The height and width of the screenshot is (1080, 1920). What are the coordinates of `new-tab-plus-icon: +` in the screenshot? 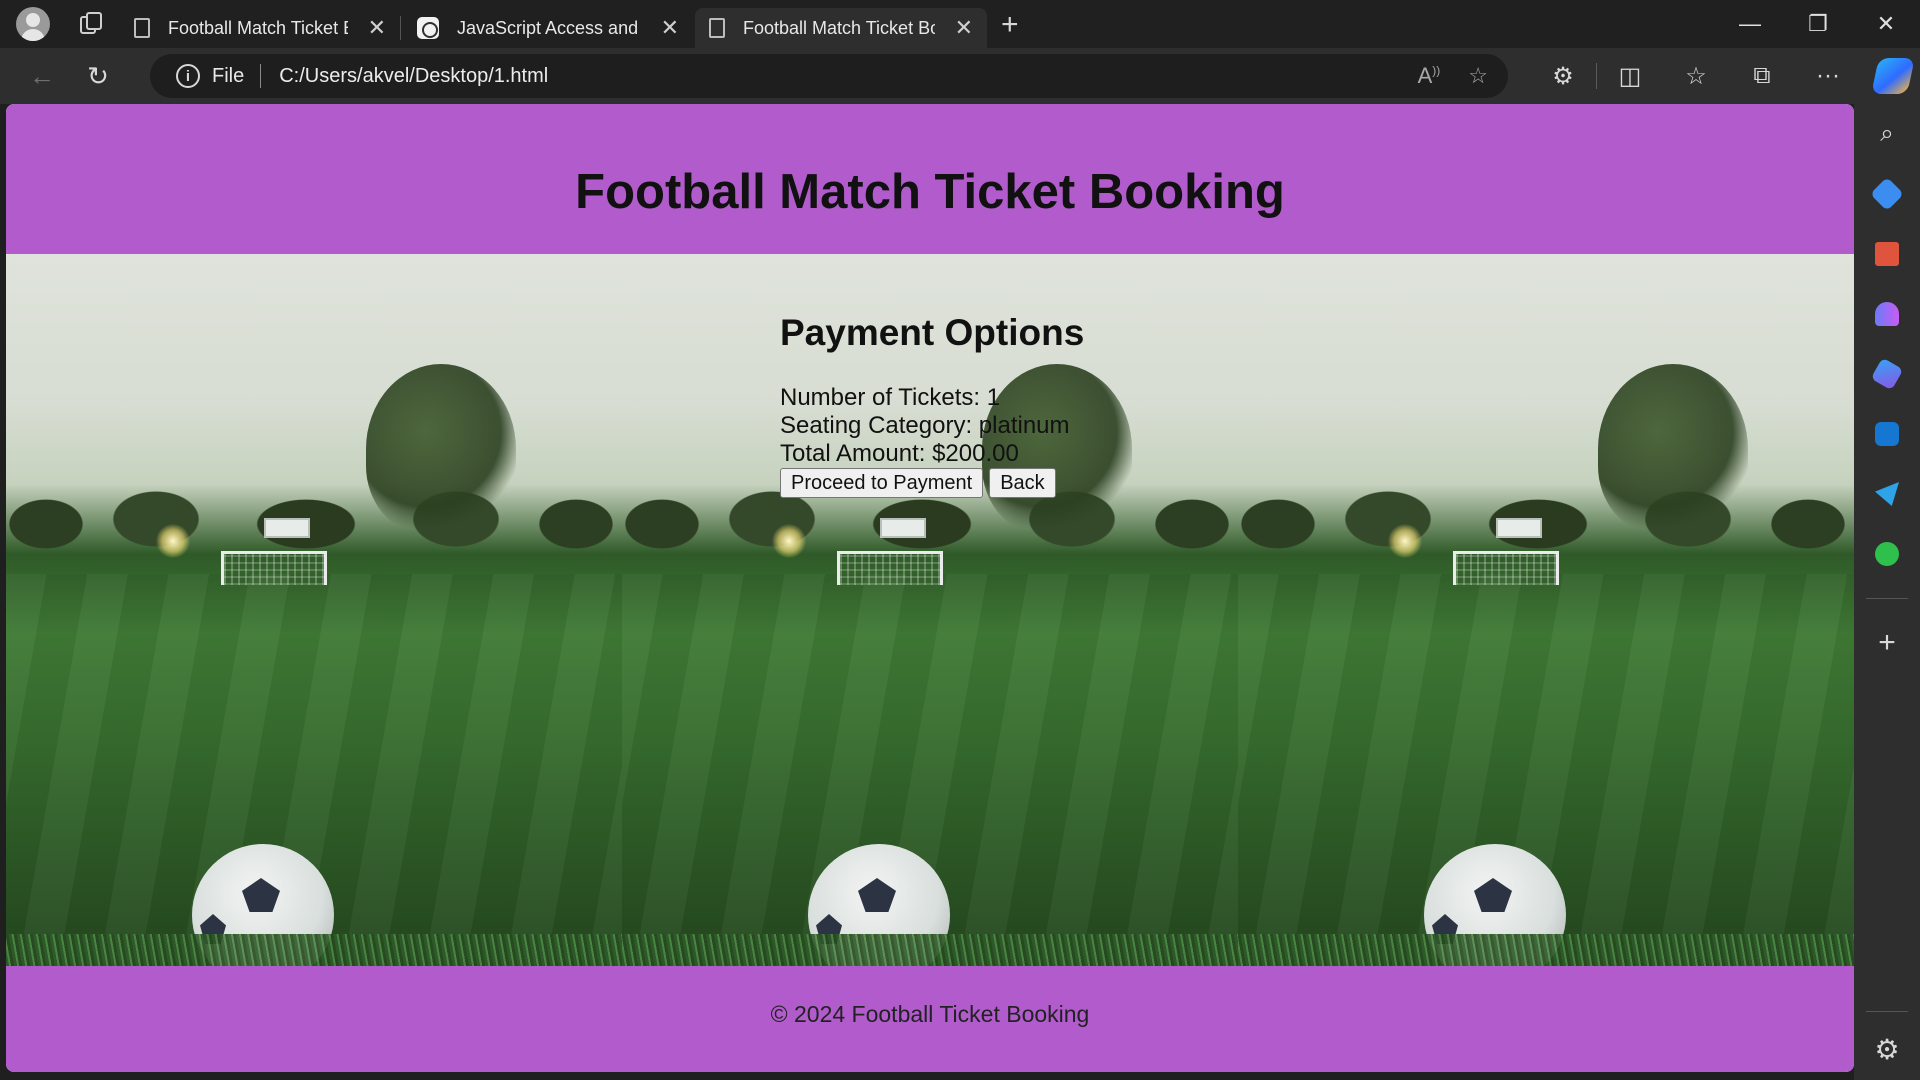 It's located at (1010, 25).